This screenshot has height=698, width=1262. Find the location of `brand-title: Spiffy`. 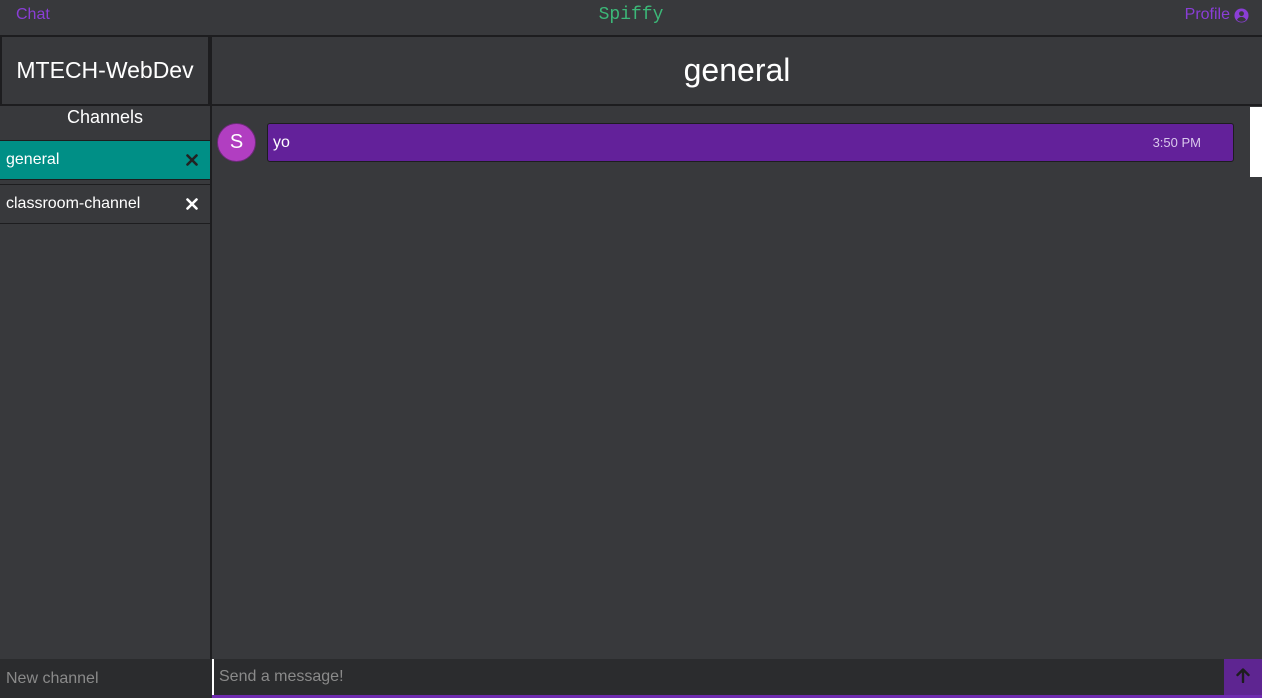

brand-title: Spiffy is located at coordinates (631, 15).